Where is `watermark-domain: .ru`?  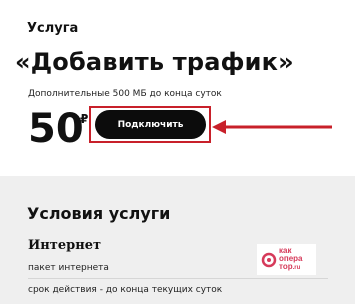
watermark-domain: .ru is located at coordinates (296, 268).